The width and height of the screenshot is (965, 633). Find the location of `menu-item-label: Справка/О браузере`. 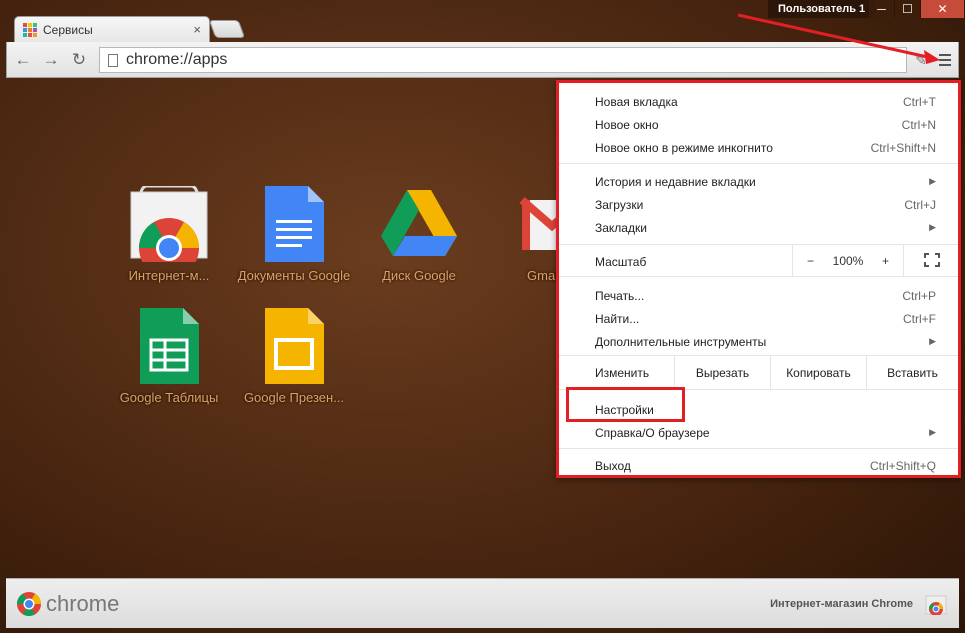

menu-item-label: Справка/О браузере is located at coordinates (652, 432).